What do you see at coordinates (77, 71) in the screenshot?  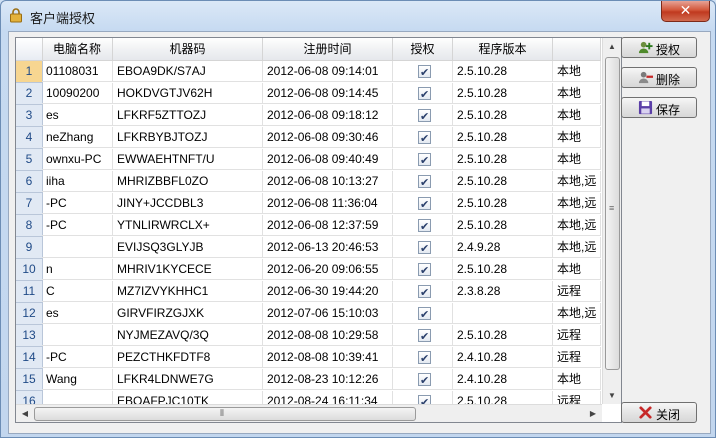 I see `cell-computer-name: 01108031` at bounding box center [77, 71].